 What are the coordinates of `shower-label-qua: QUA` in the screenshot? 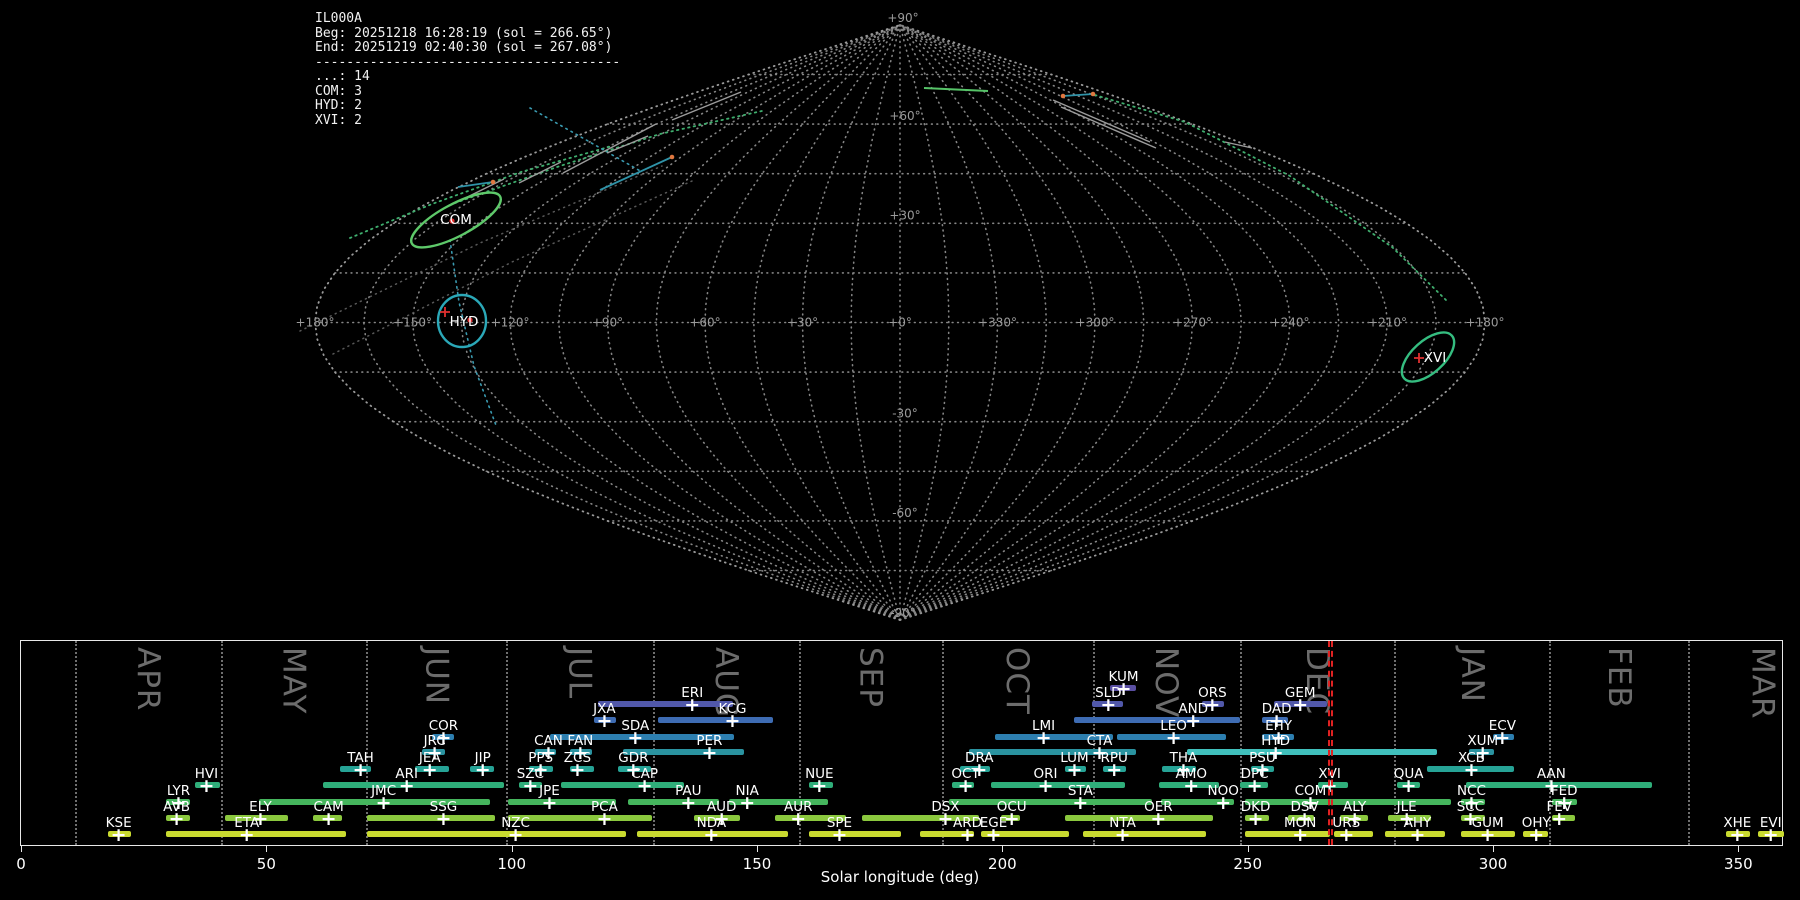 It's located at (1408, 774).